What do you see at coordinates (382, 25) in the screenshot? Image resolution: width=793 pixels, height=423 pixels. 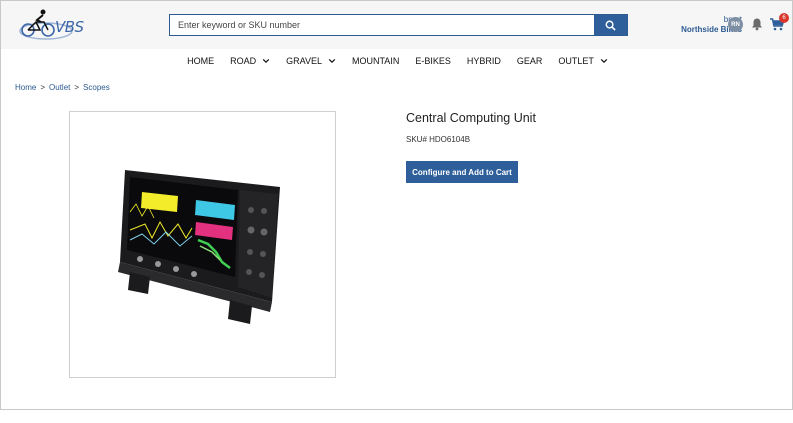 I see `search-input` at bounding box center [382, 25].